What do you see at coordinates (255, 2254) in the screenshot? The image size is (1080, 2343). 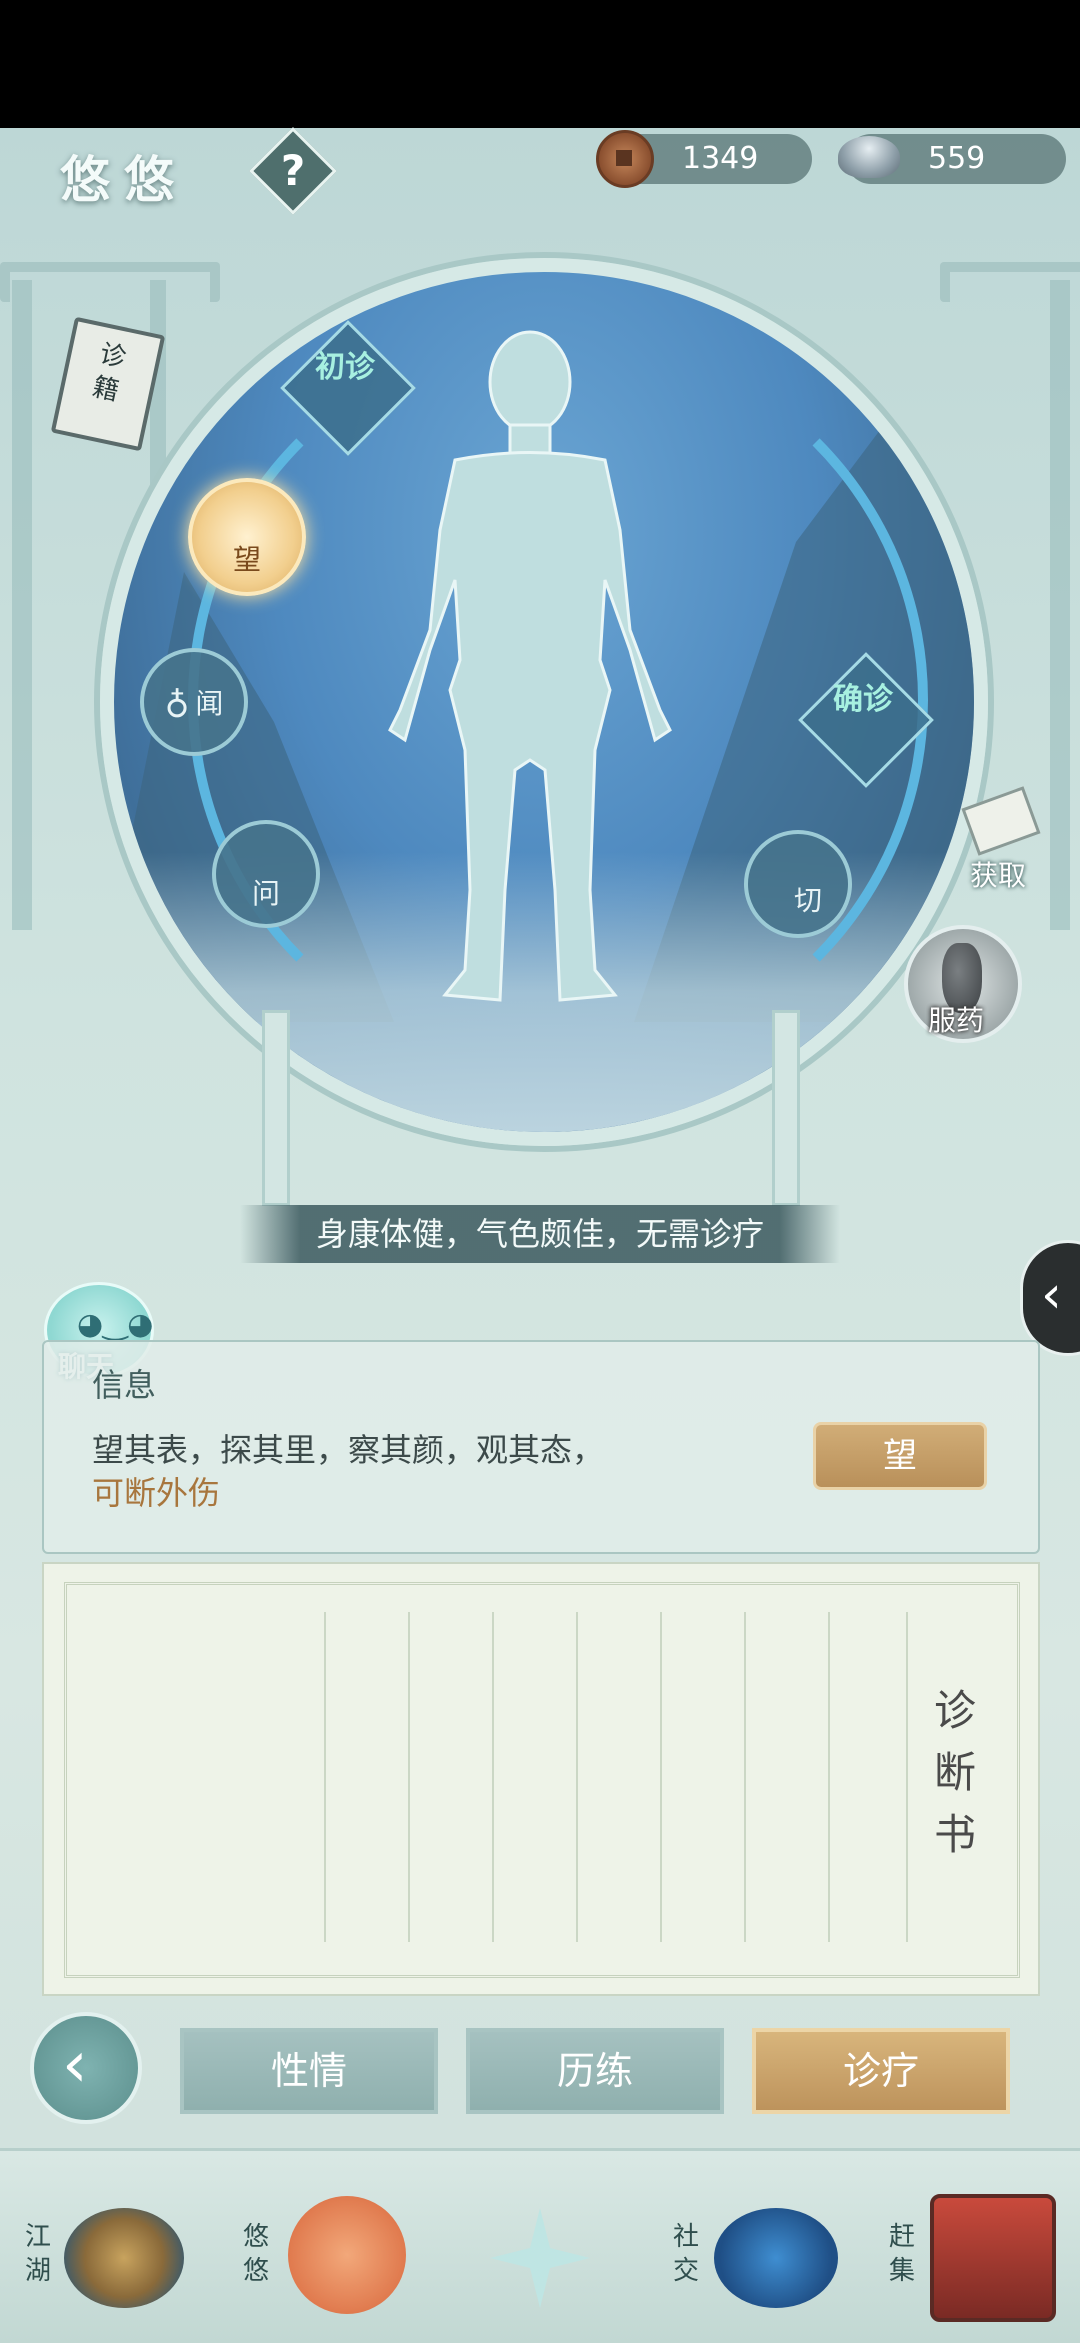 I see `nav-label-youyou: 悠悠` at bounding box center [255, 2254].